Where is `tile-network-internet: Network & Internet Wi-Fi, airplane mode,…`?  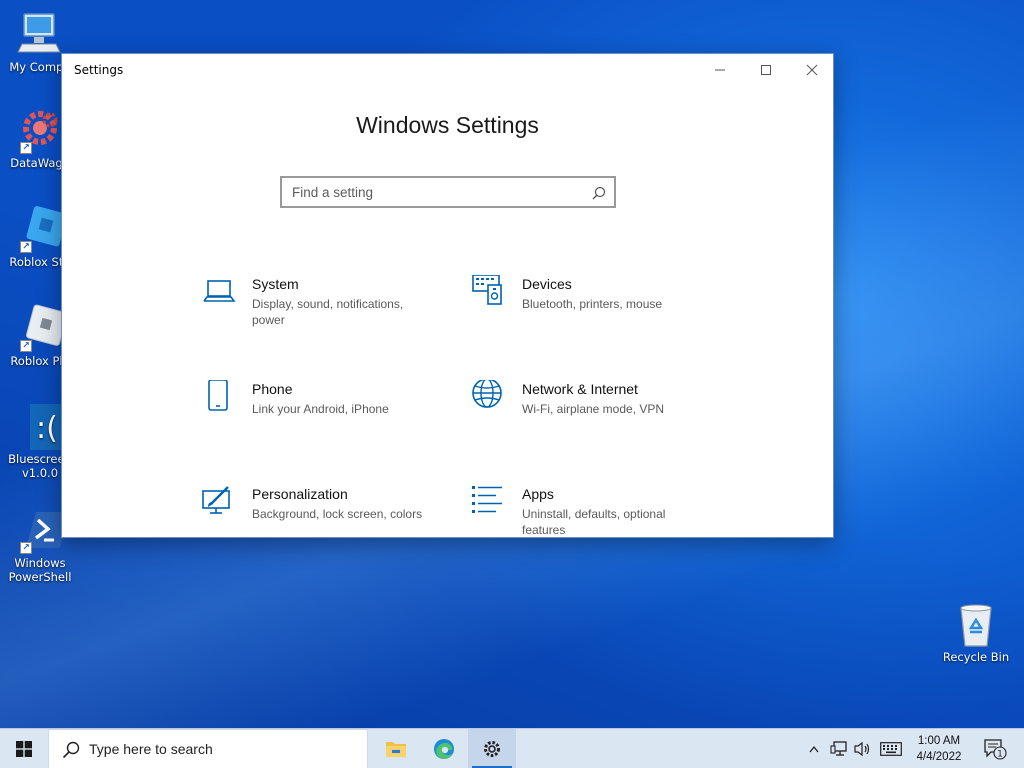
tile-network-internet: Network & Internet Wi-Fi, airplane mode,… is located at coordinates (597, 414).